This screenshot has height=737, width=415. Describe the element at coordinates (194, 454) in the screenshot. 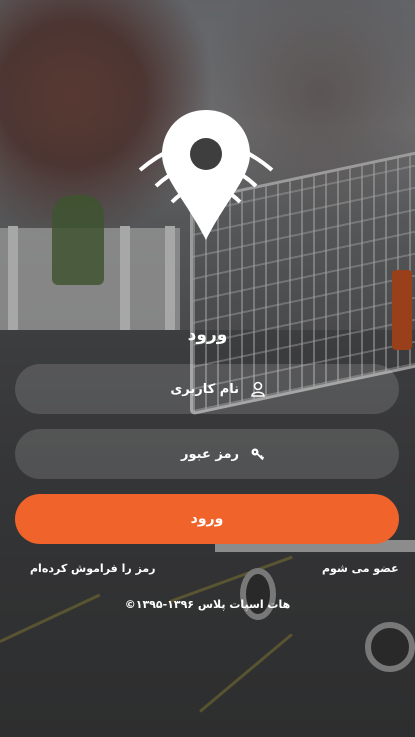

I see `password-input` at that location.